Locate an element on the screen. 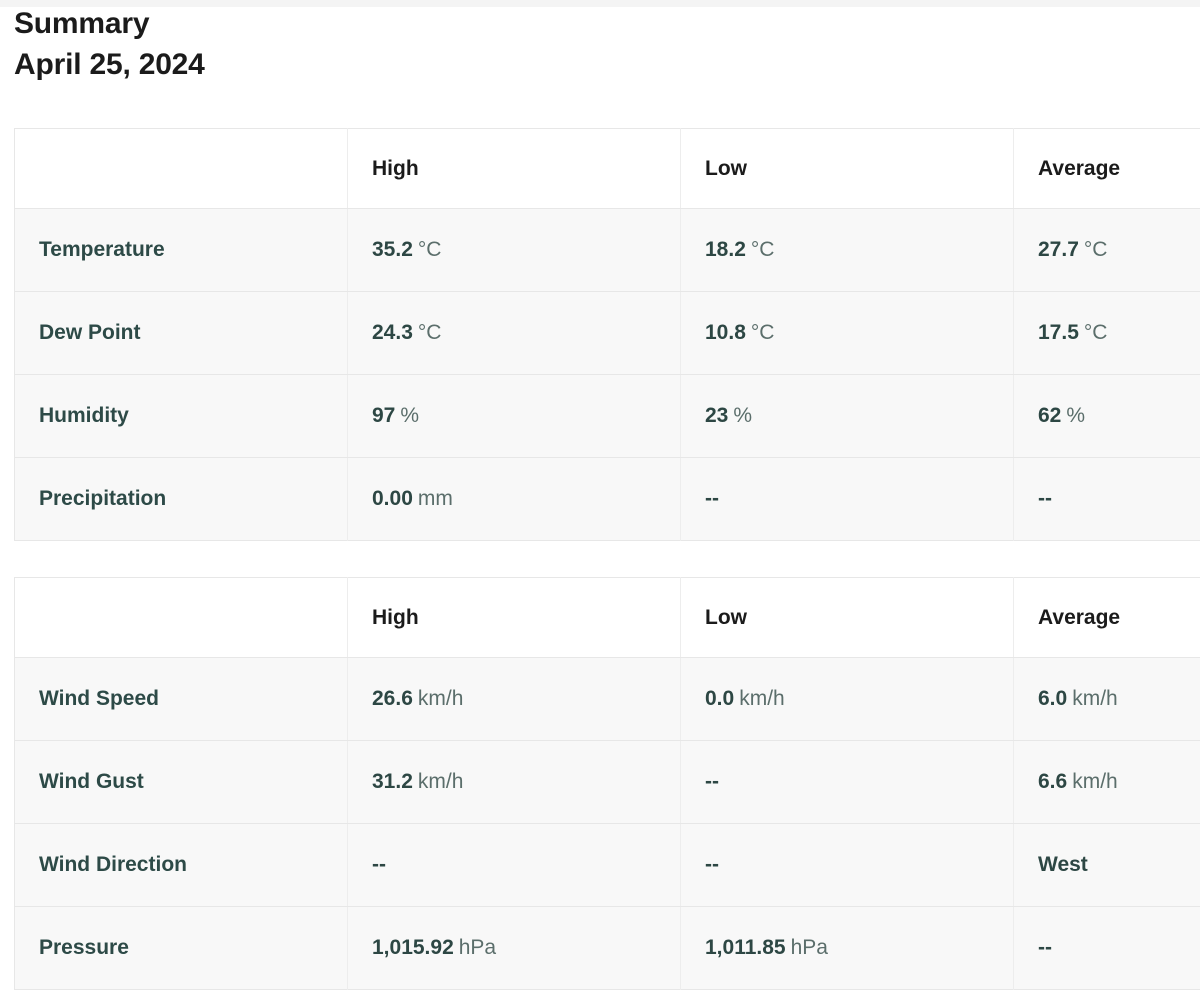  cell-wind-speed-average: 6.0 km/h is located at coordinates (1106, 699).